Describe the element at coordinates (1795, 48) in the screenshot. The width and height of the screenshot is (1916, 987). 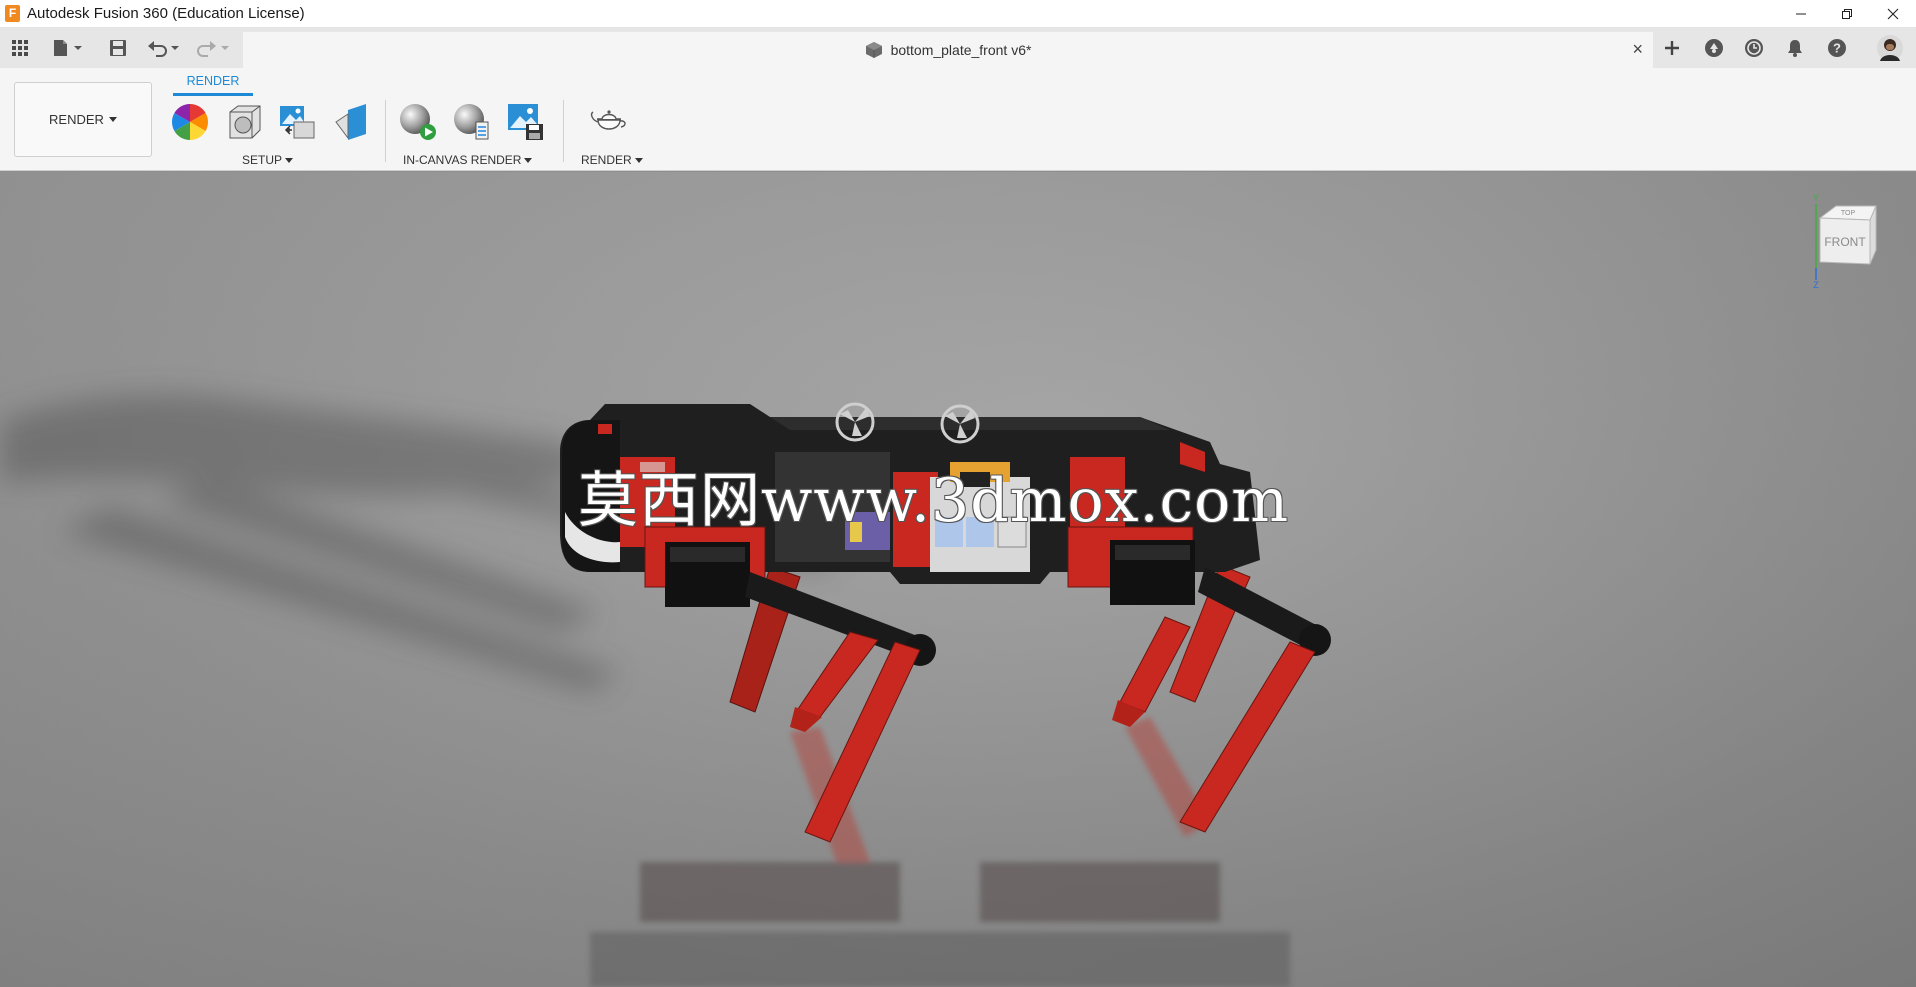
I see `notifications-bell-icon` at that location.